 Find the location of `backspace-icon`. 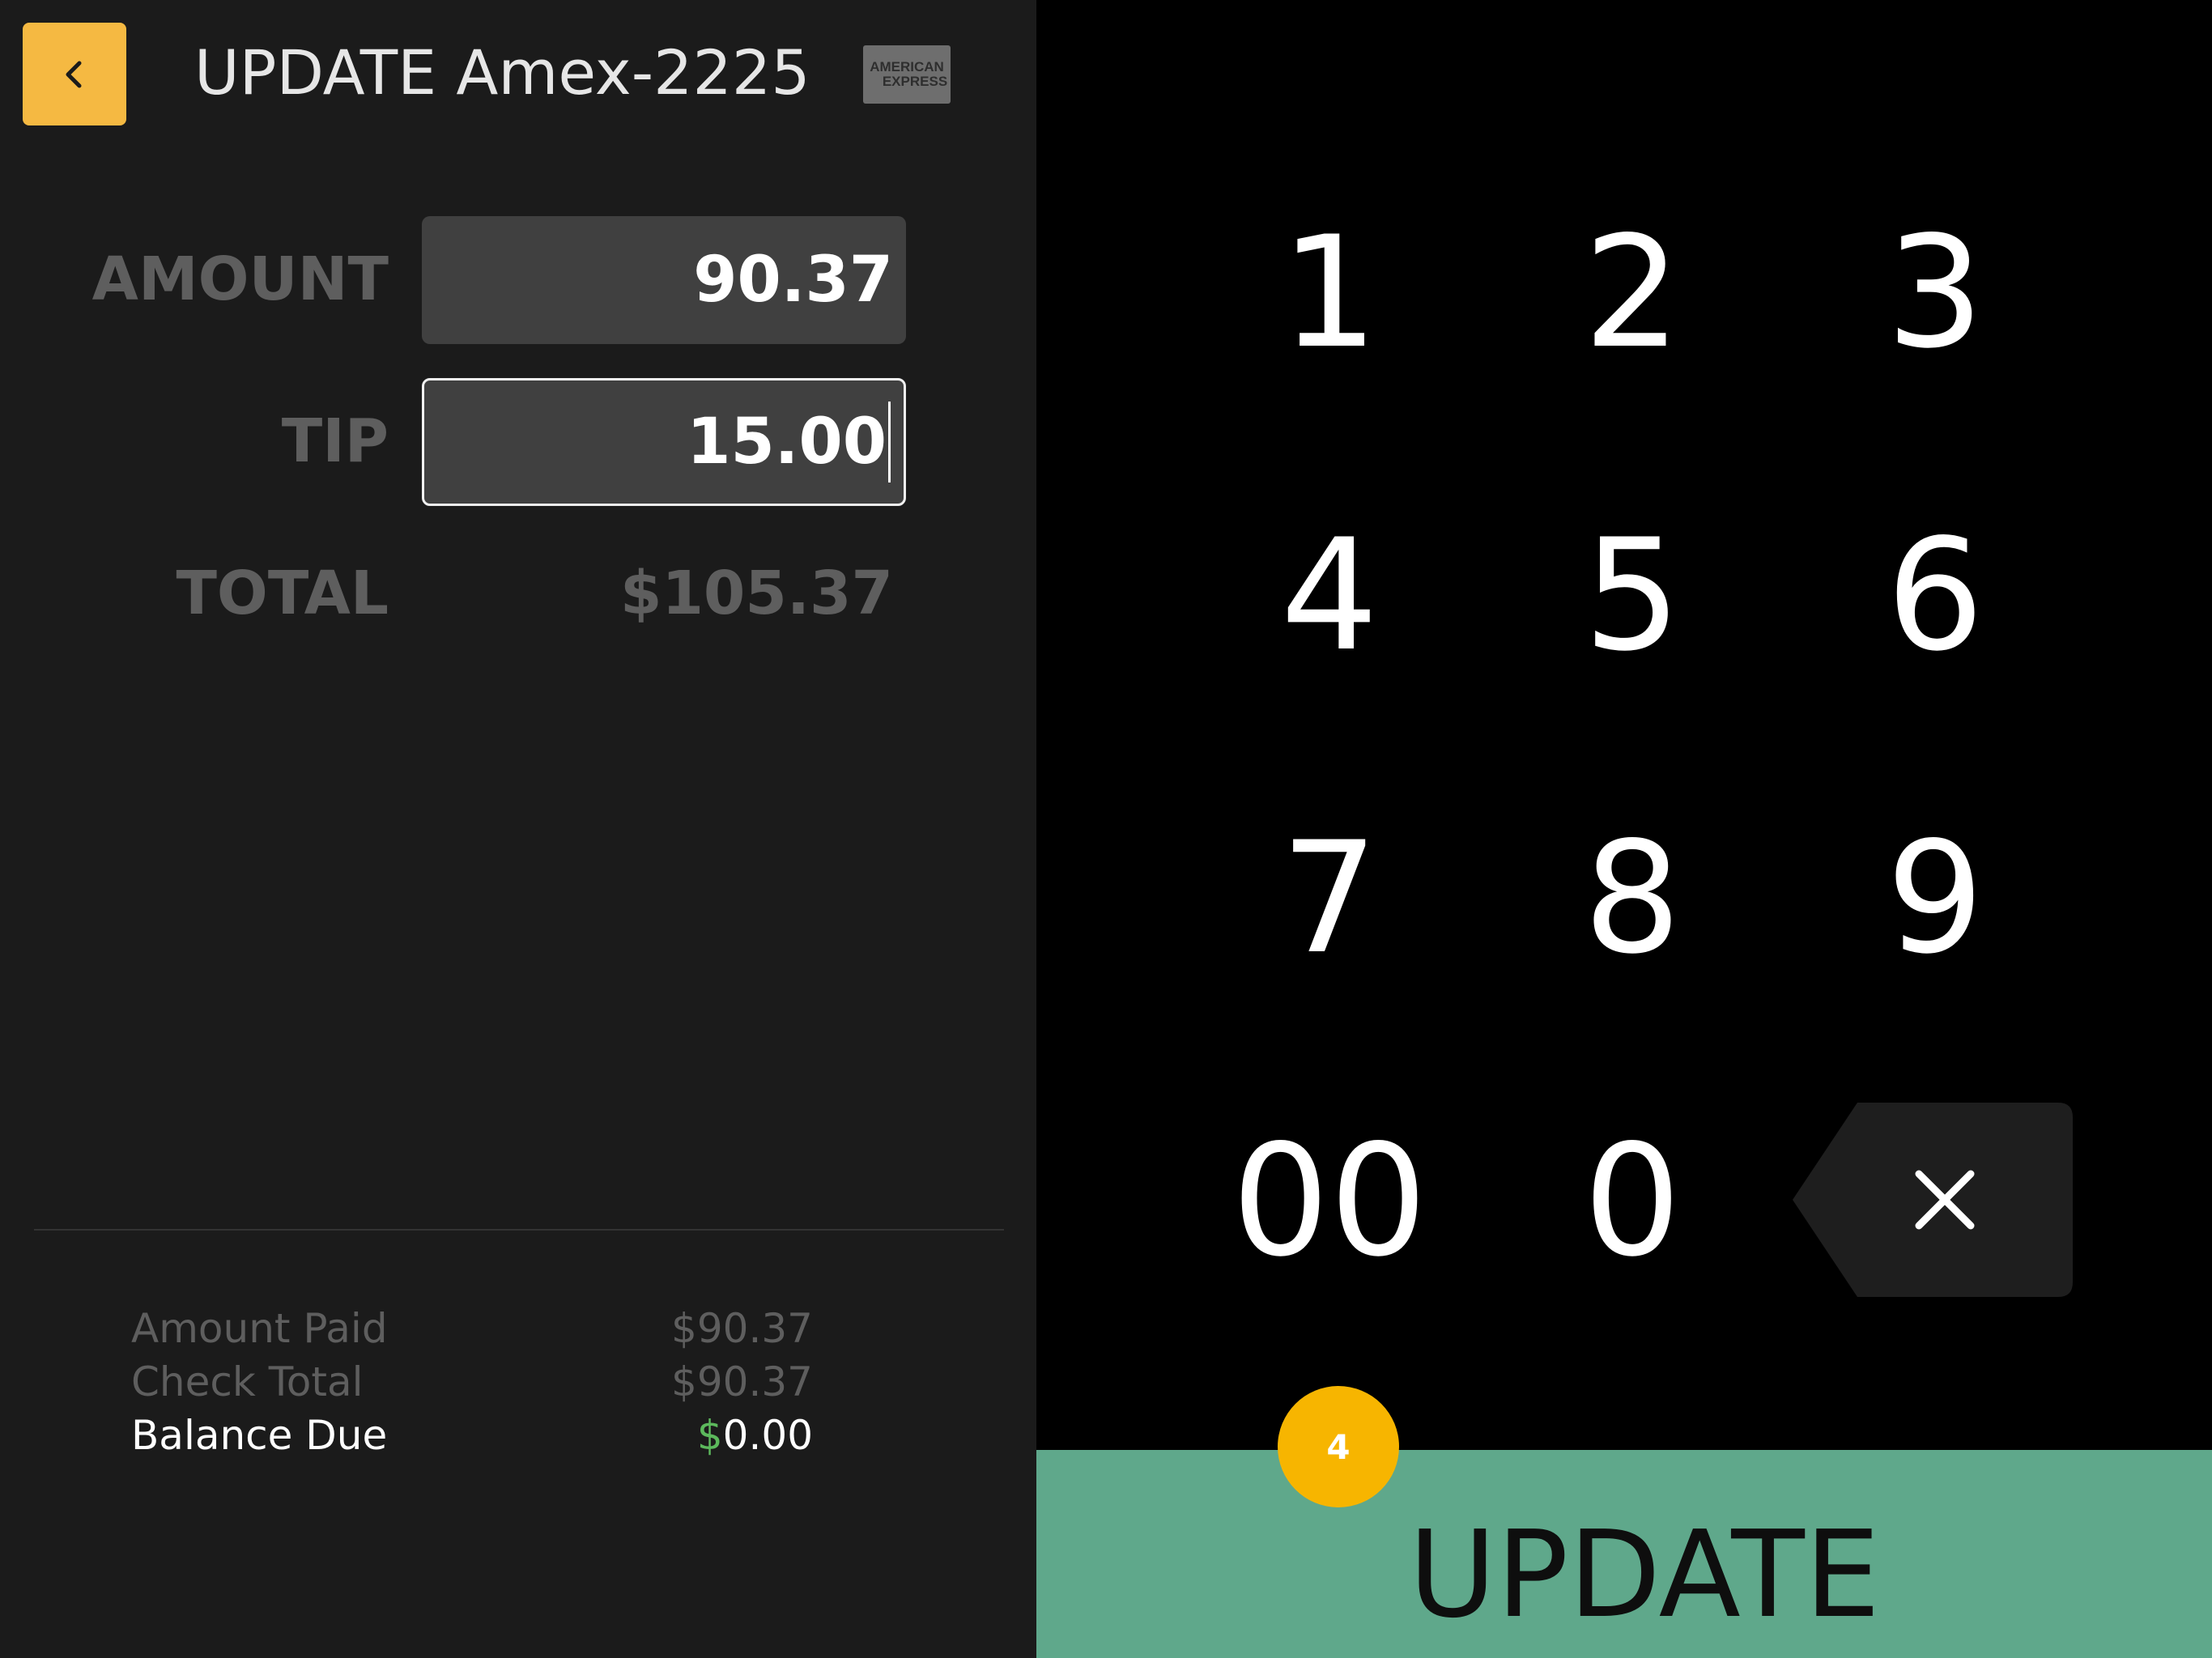

backspace-icon is located at coordinates (1933, 1200).